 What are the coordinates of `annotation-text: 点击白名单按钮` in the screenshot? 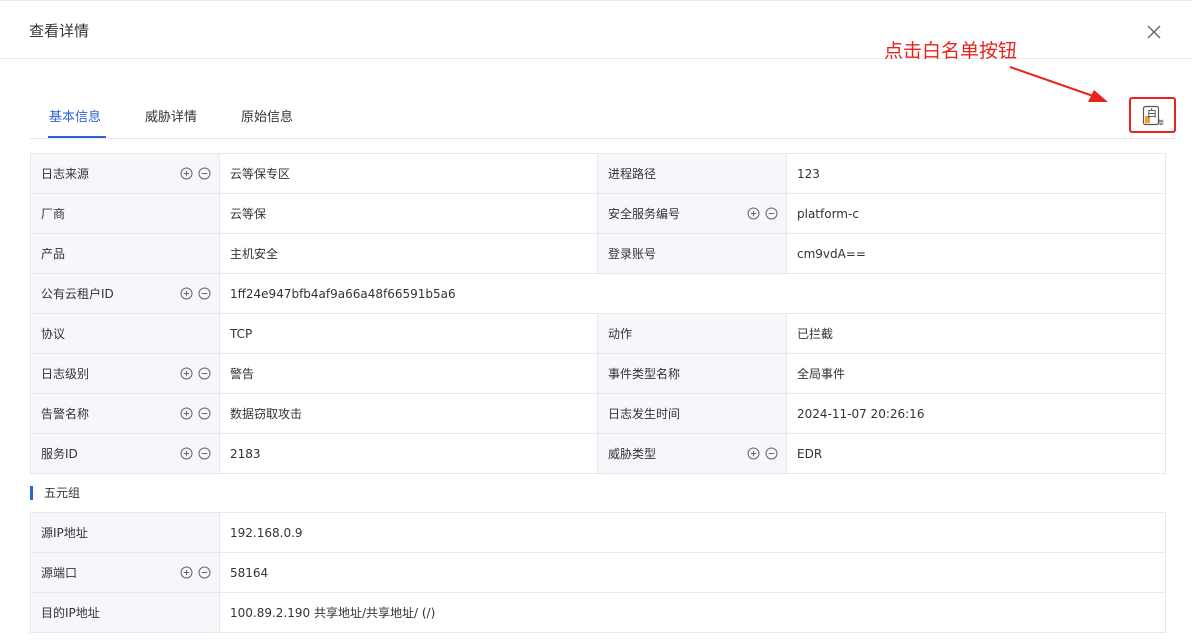 It's located at (951, 51).